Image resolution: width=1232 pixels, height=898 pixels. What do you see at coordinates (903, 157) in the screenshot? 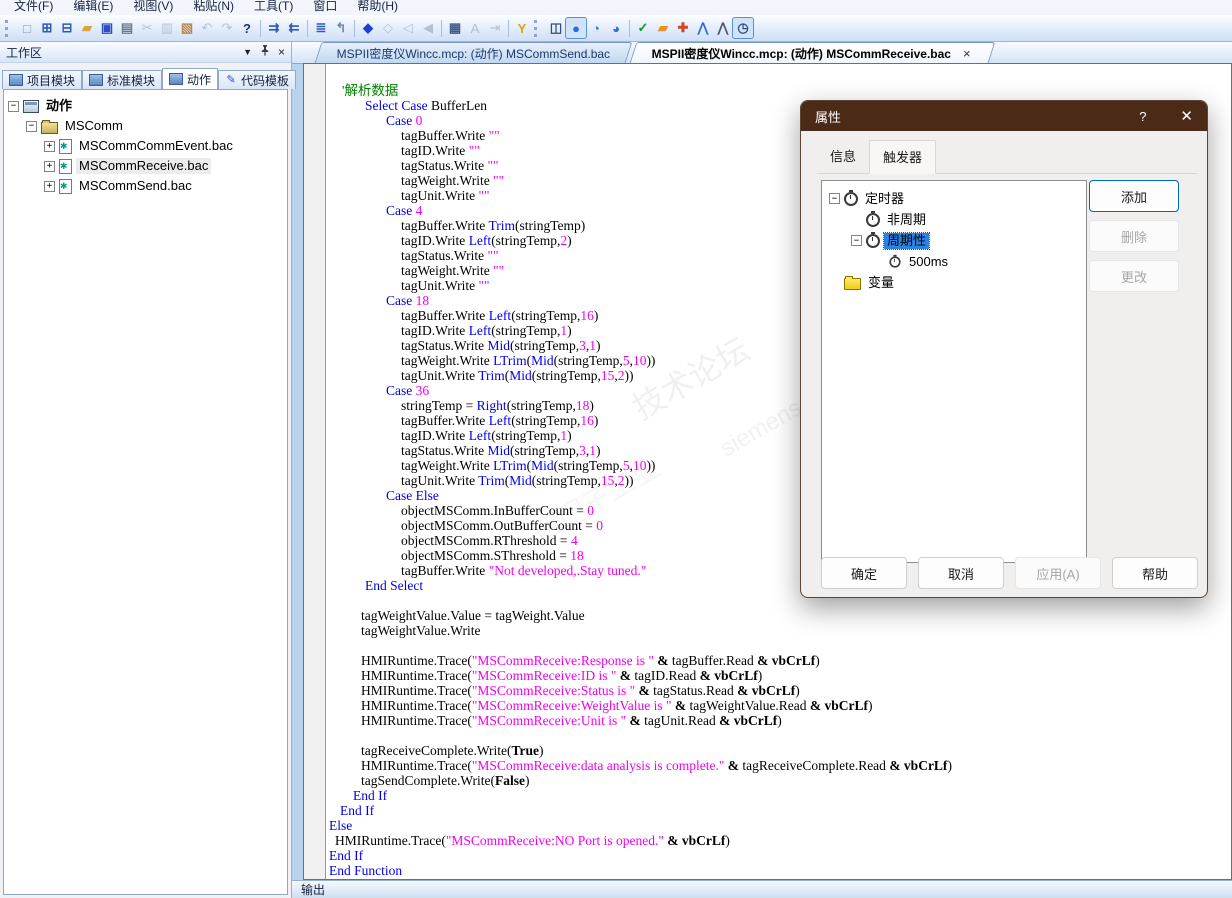
I see `dialog-tab-触发器: 触发器` at bounding box center [903, 157].